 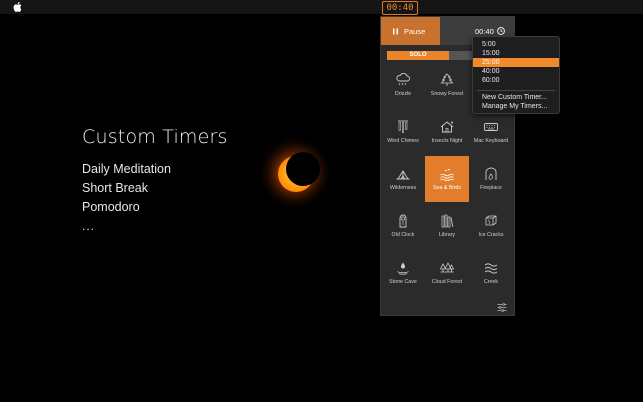 I want to click on forest-icon, so click(x=447, y=267).